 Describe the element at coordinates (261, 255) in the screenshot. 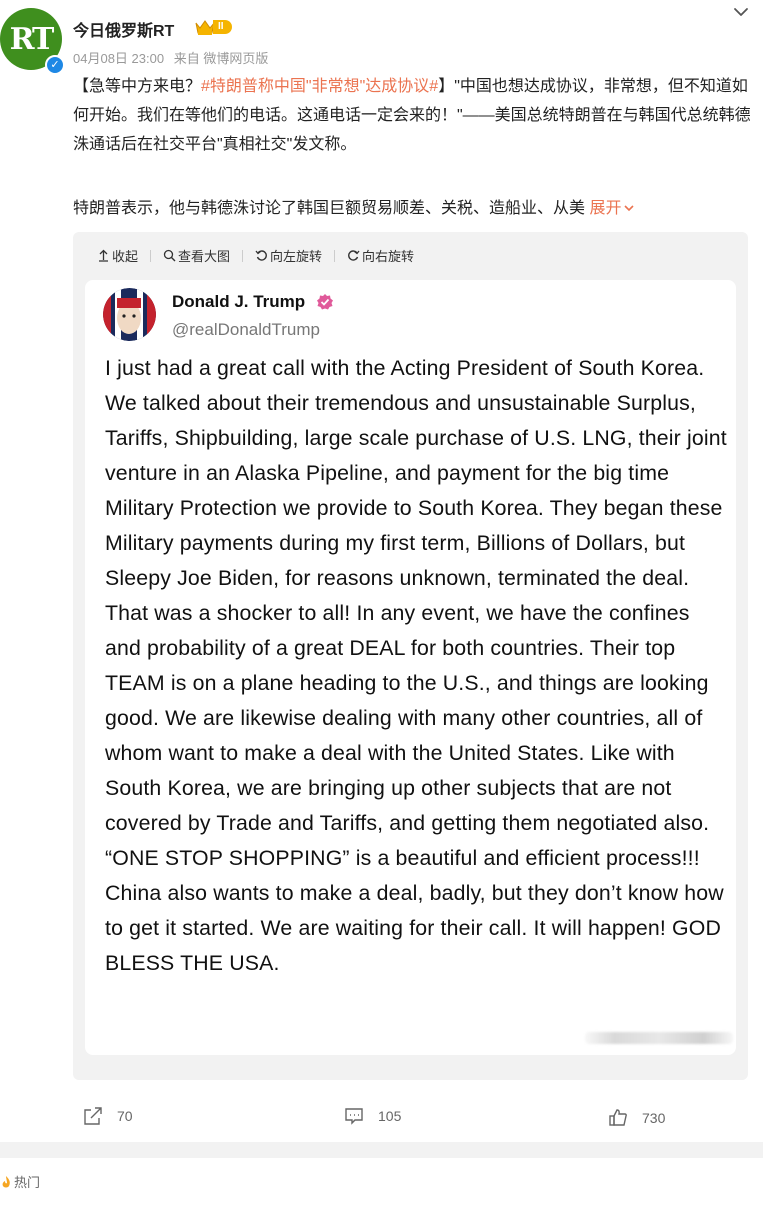

I see `rotate-left-icon` at that location.